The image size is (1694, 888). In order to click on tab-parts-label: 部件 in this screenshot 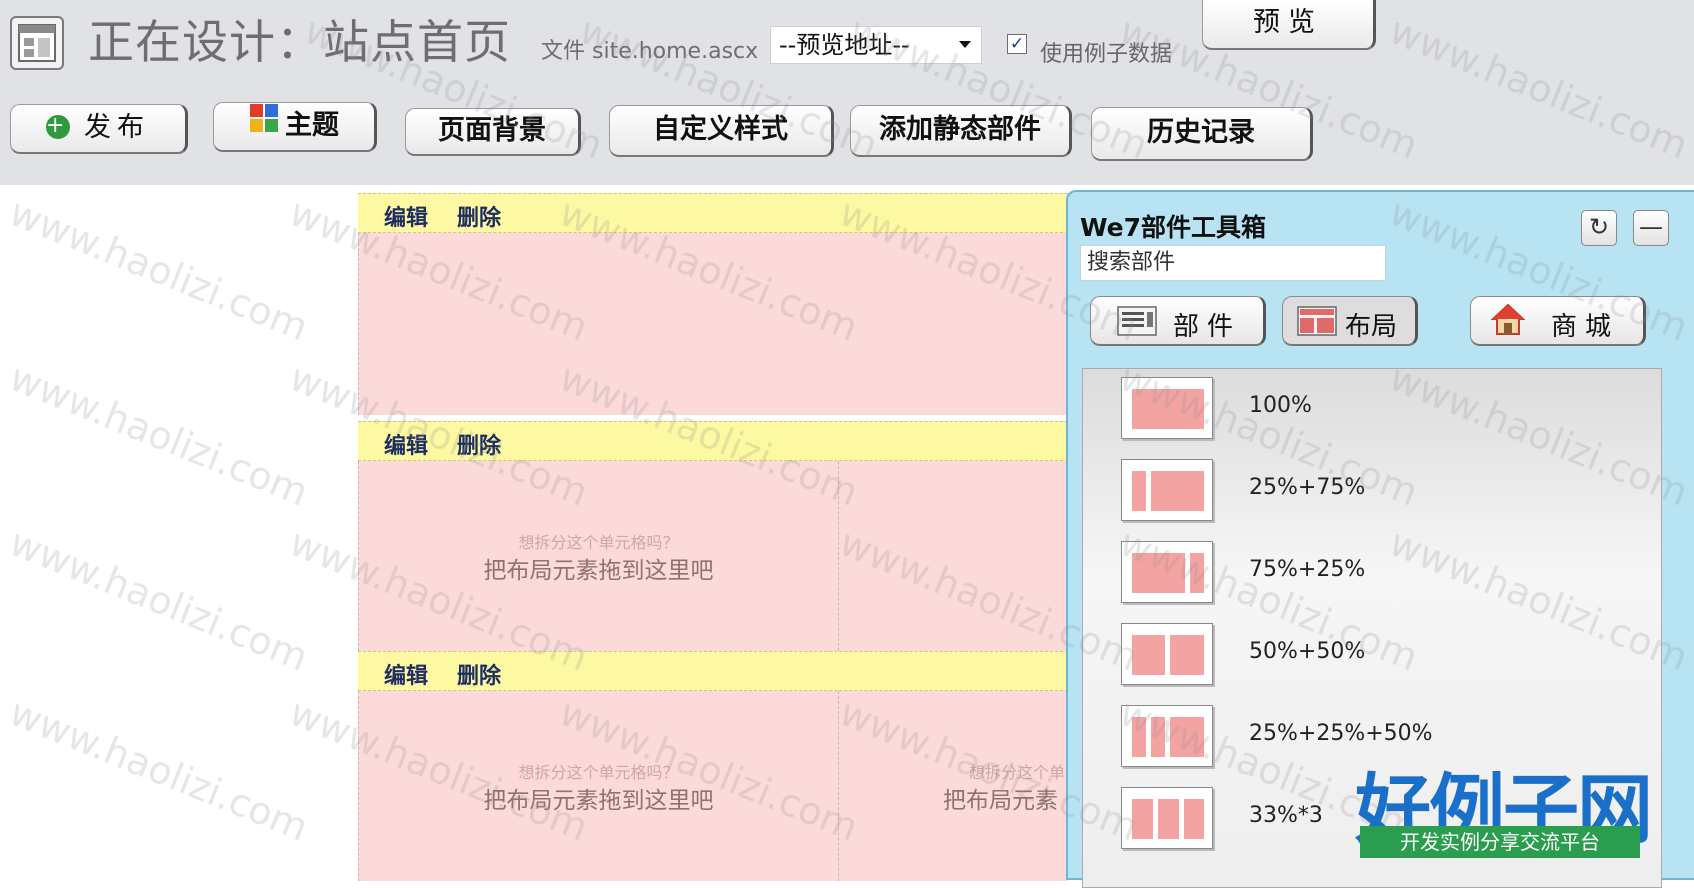, I will do `click(1207, 327)`.